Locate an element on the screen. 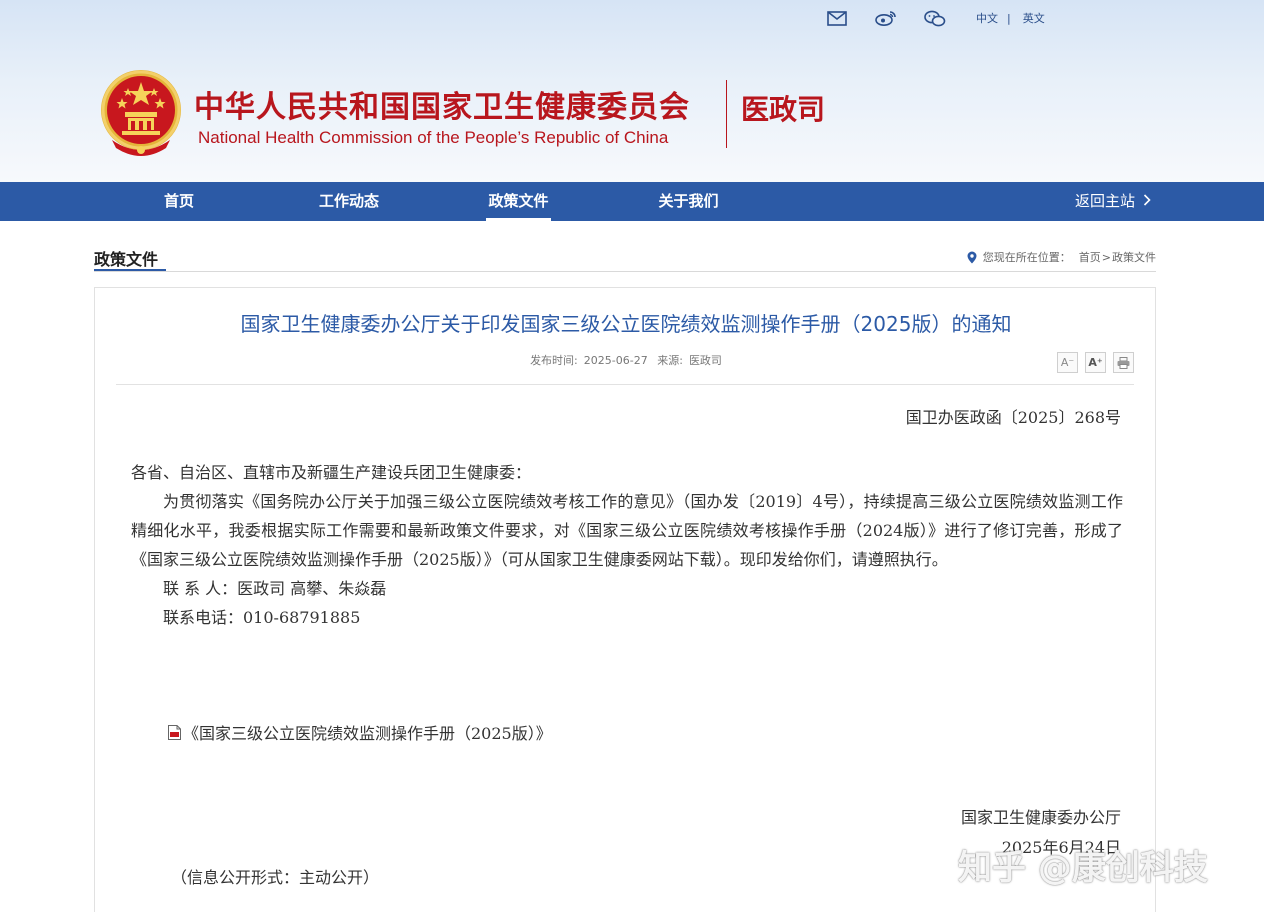  org-name-cn: 中华人民共和国国家卫生健康委员会 is located at coordinates (442, 107).